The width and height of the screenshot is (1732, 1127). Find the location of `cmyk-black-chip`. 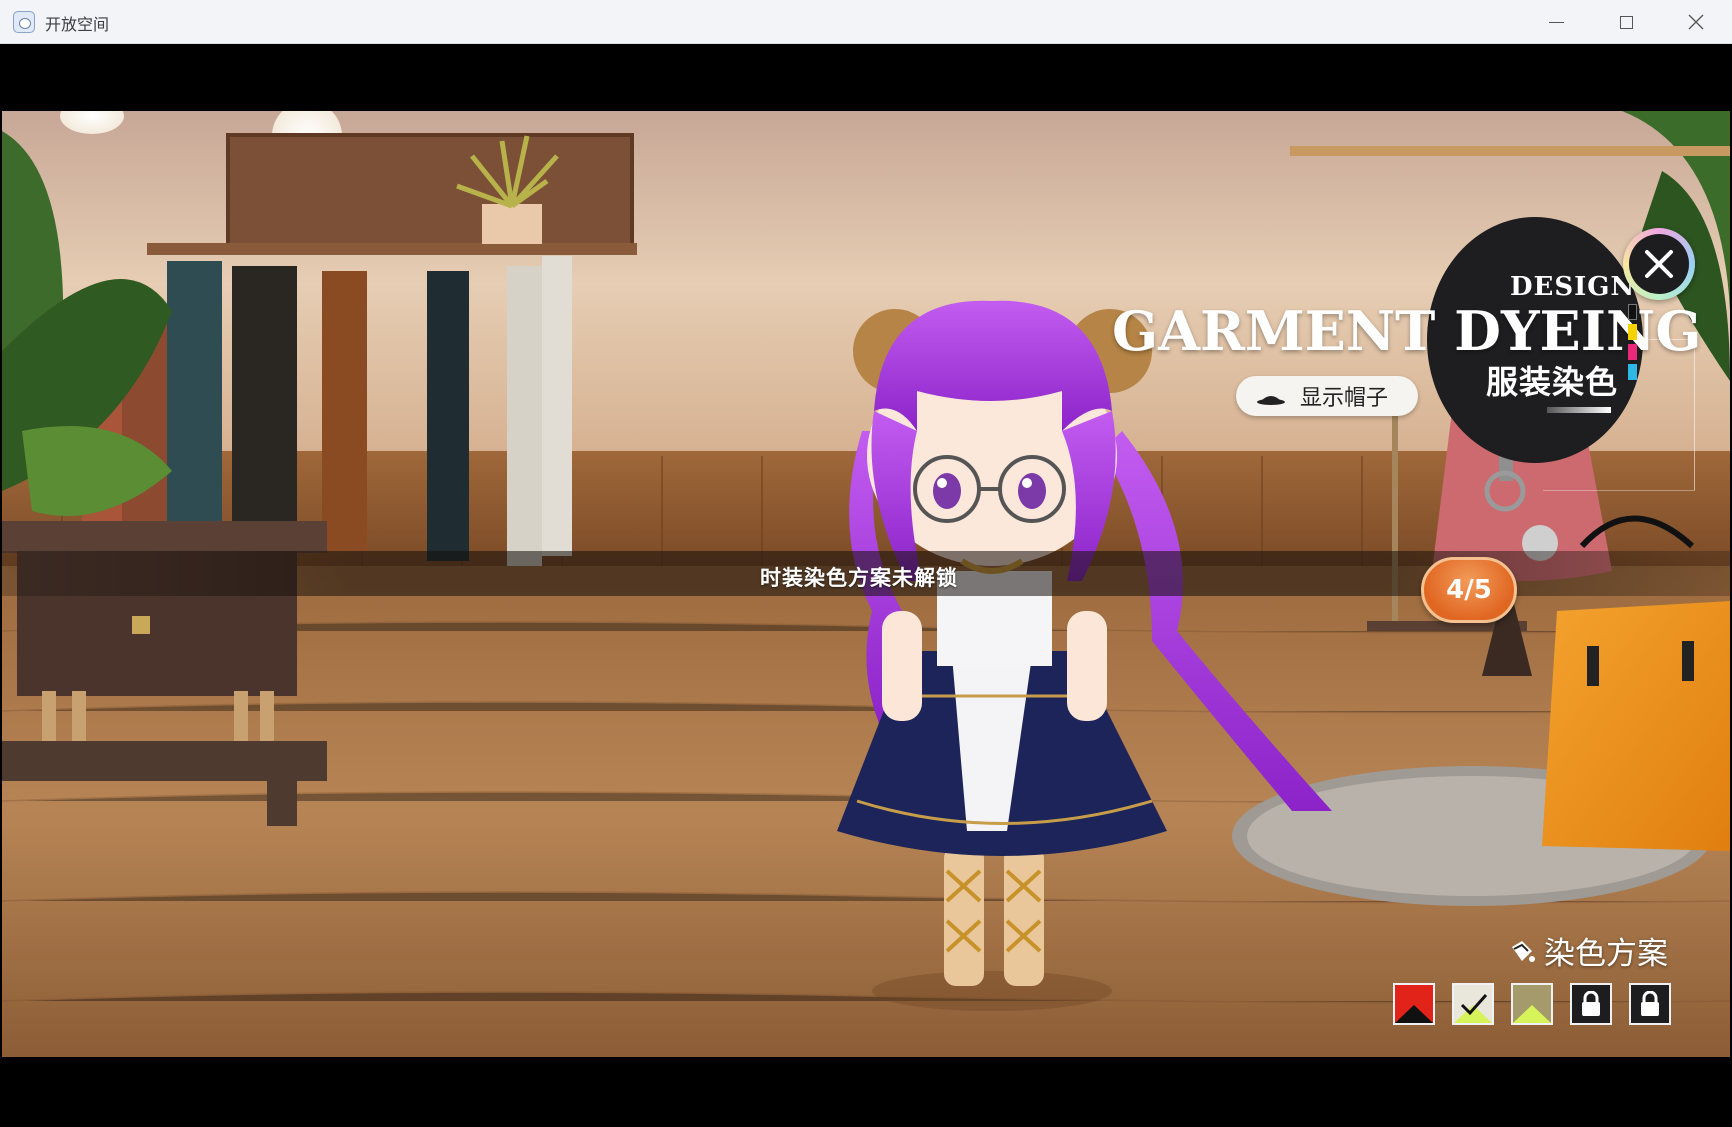

cmyk-black-chip is located at coordinates (1632, 312).